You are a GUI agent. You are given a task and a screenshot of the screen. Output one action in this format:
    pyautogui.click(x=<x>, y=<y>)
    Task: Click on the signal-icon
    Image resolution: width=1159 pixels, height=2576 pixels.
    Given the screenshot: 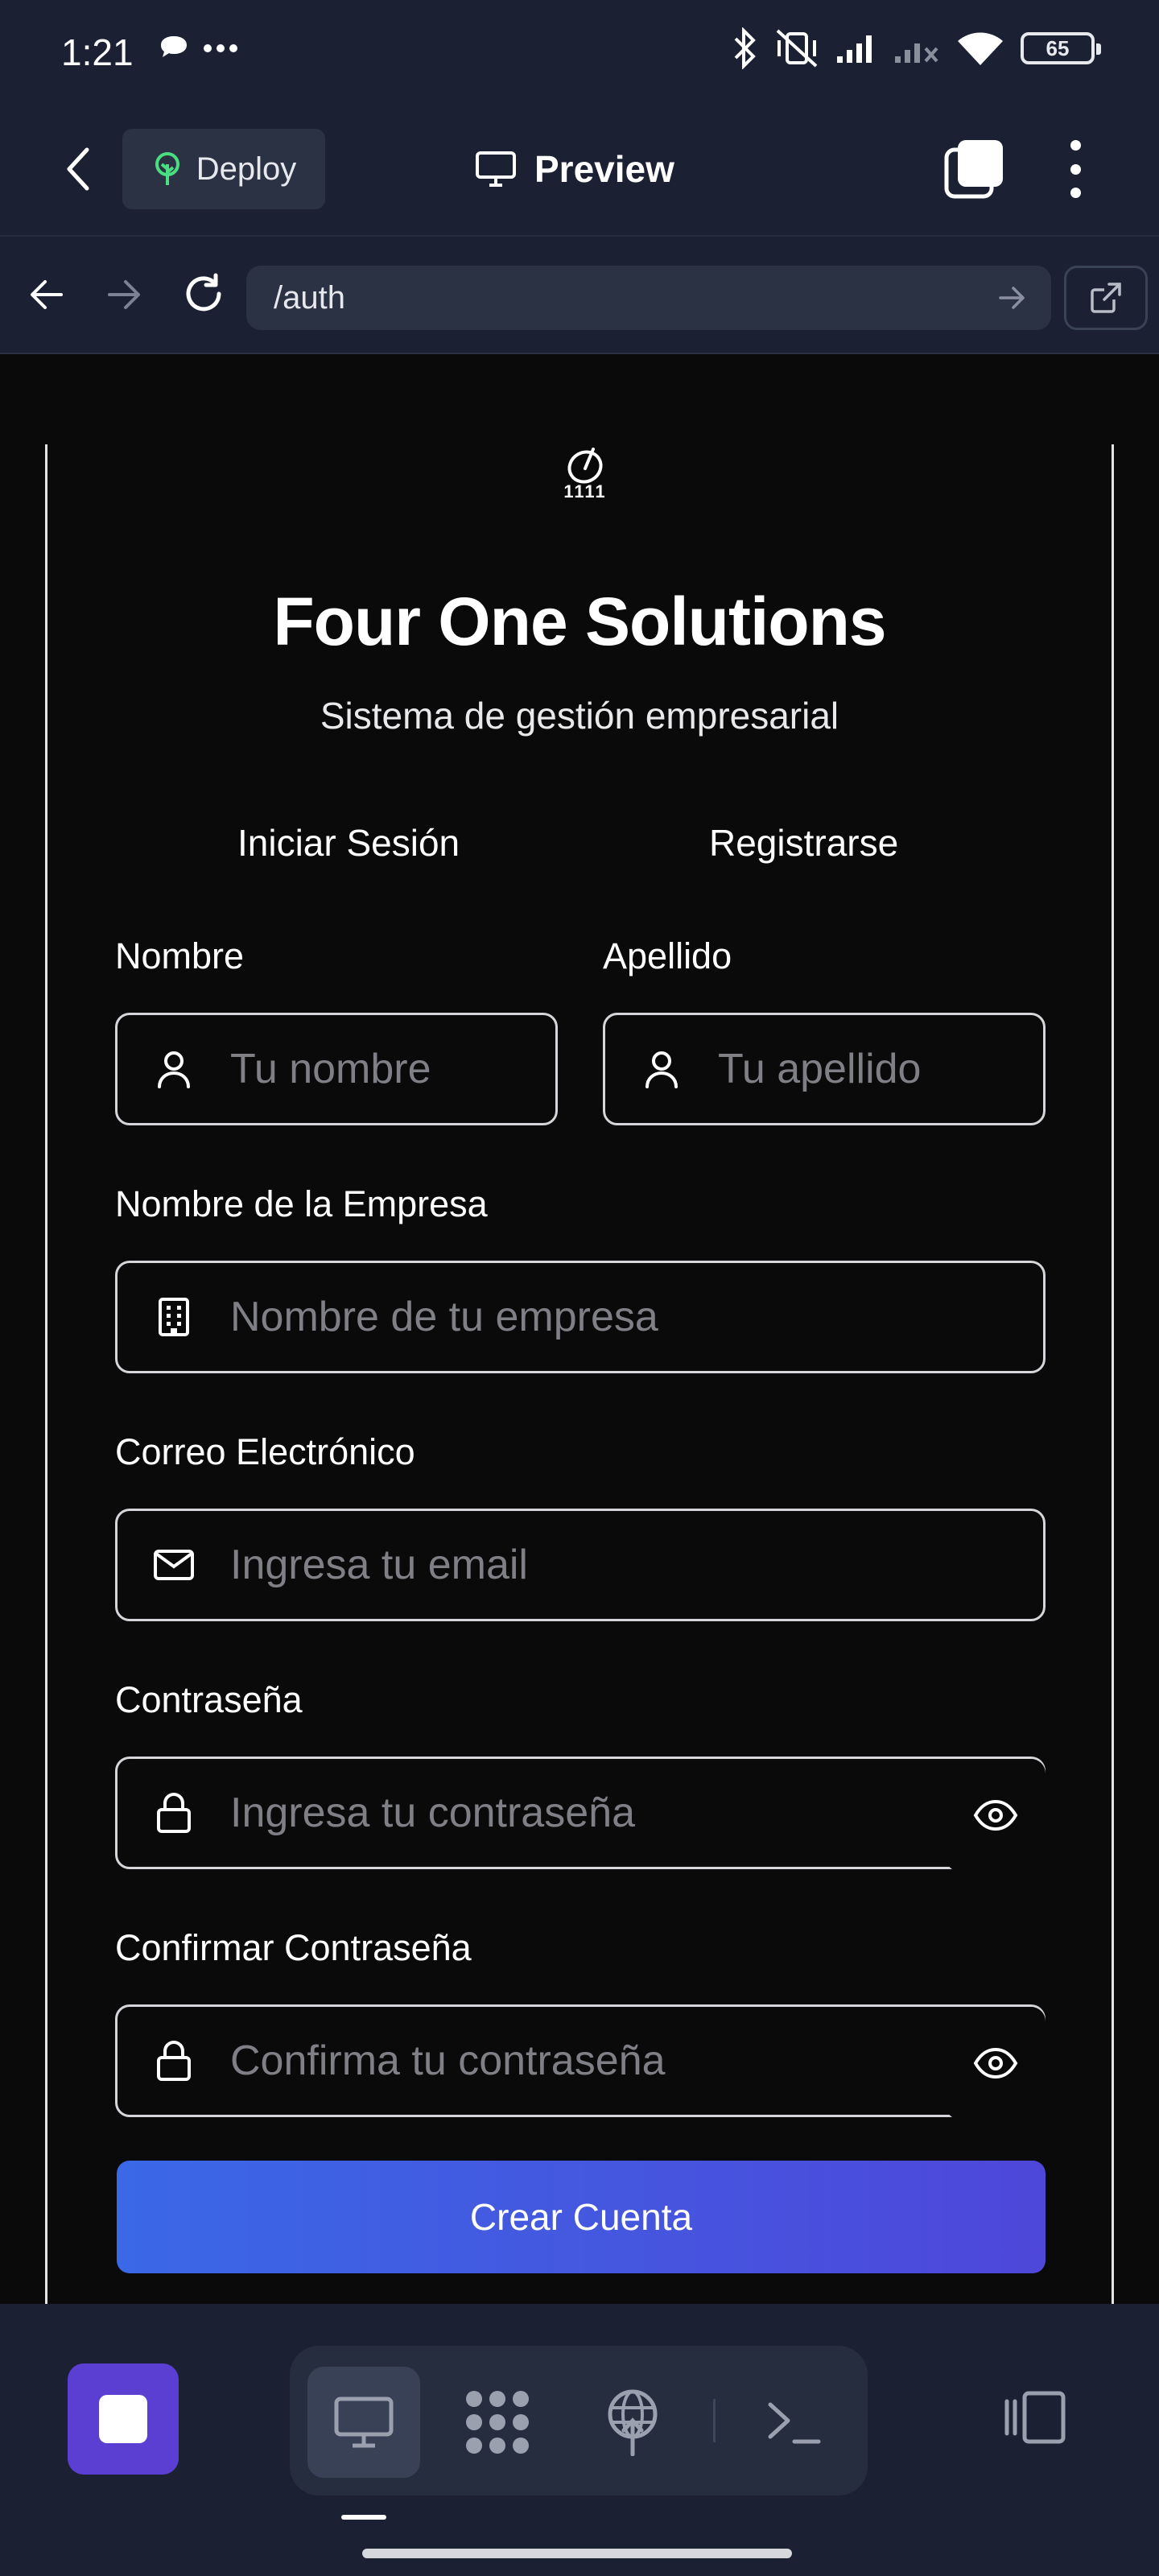 What is the action you would take?
    pyautogui.click(x=854, y=49)
    